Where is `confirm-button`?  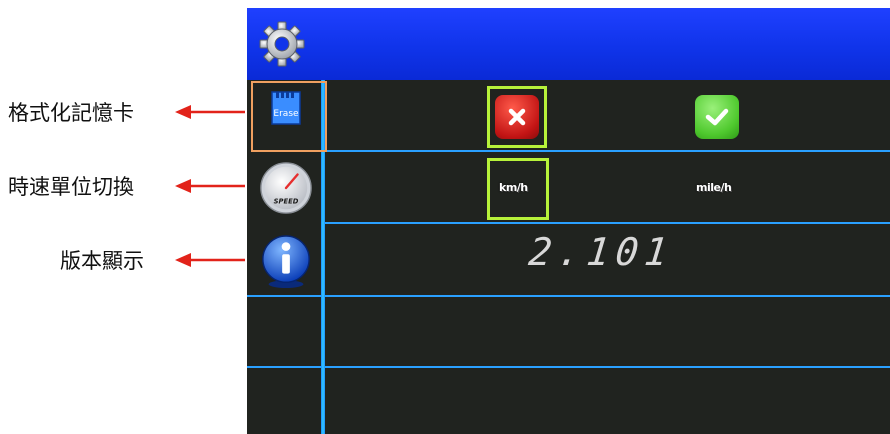 confirm-button is located at coordinates (717, 117).